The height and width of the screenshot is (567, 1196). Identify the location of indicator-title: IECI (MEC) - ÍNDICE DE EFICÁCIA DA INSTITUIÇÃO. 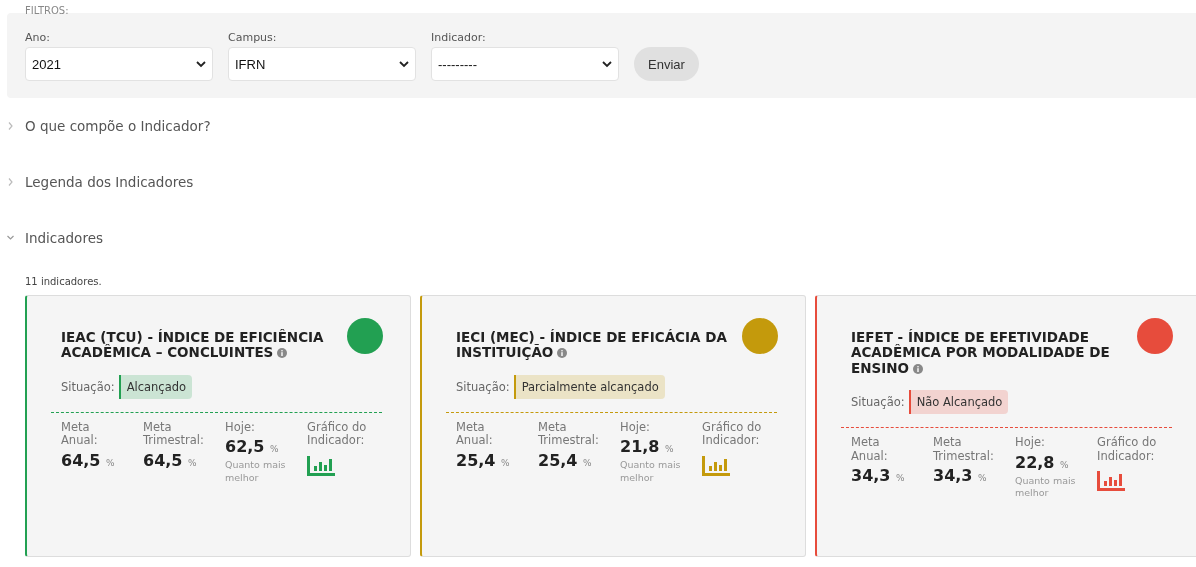
(592, 345).